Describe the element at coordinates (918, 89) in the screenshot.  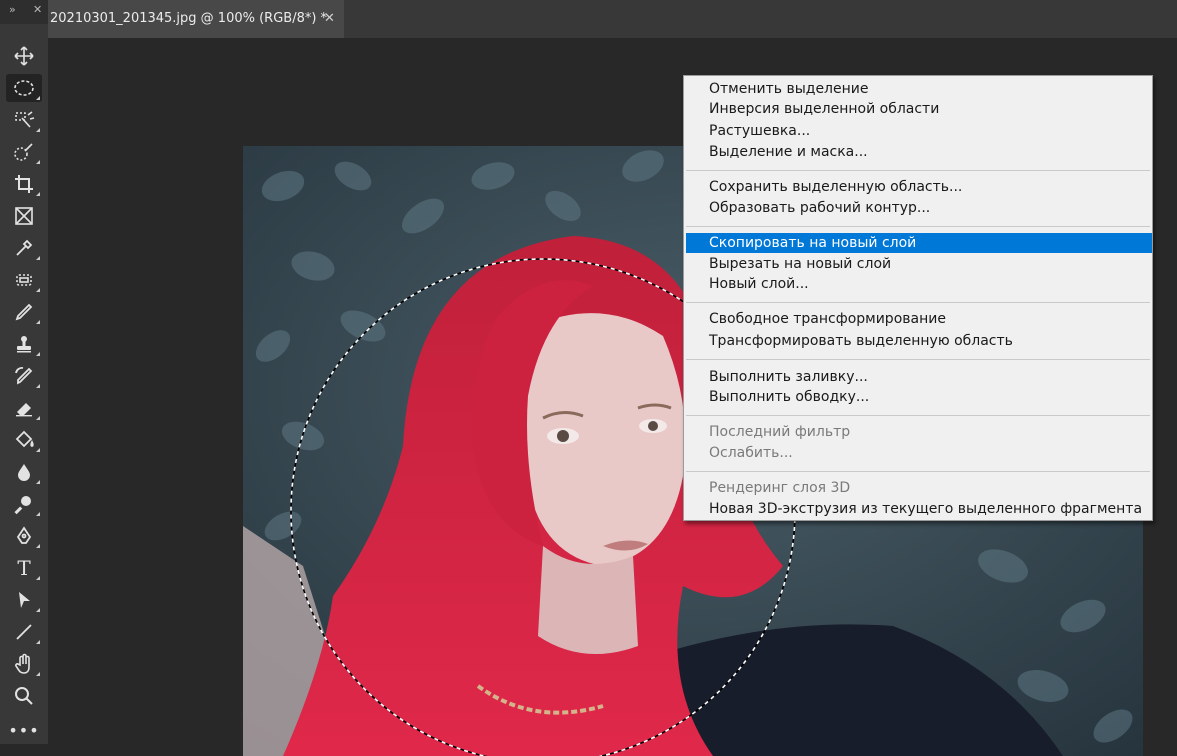
I see `menu-item-deselect: Отменить выделение` at that location.